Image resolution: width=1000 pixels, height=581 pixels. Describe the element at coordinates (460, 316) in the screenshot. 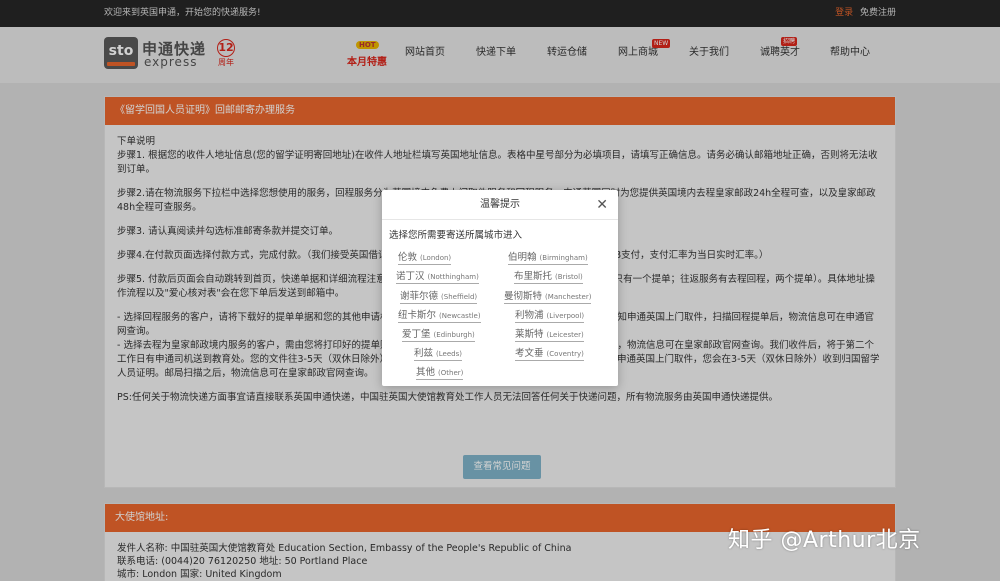

I see `city-en: (Newcastle)` at that location.